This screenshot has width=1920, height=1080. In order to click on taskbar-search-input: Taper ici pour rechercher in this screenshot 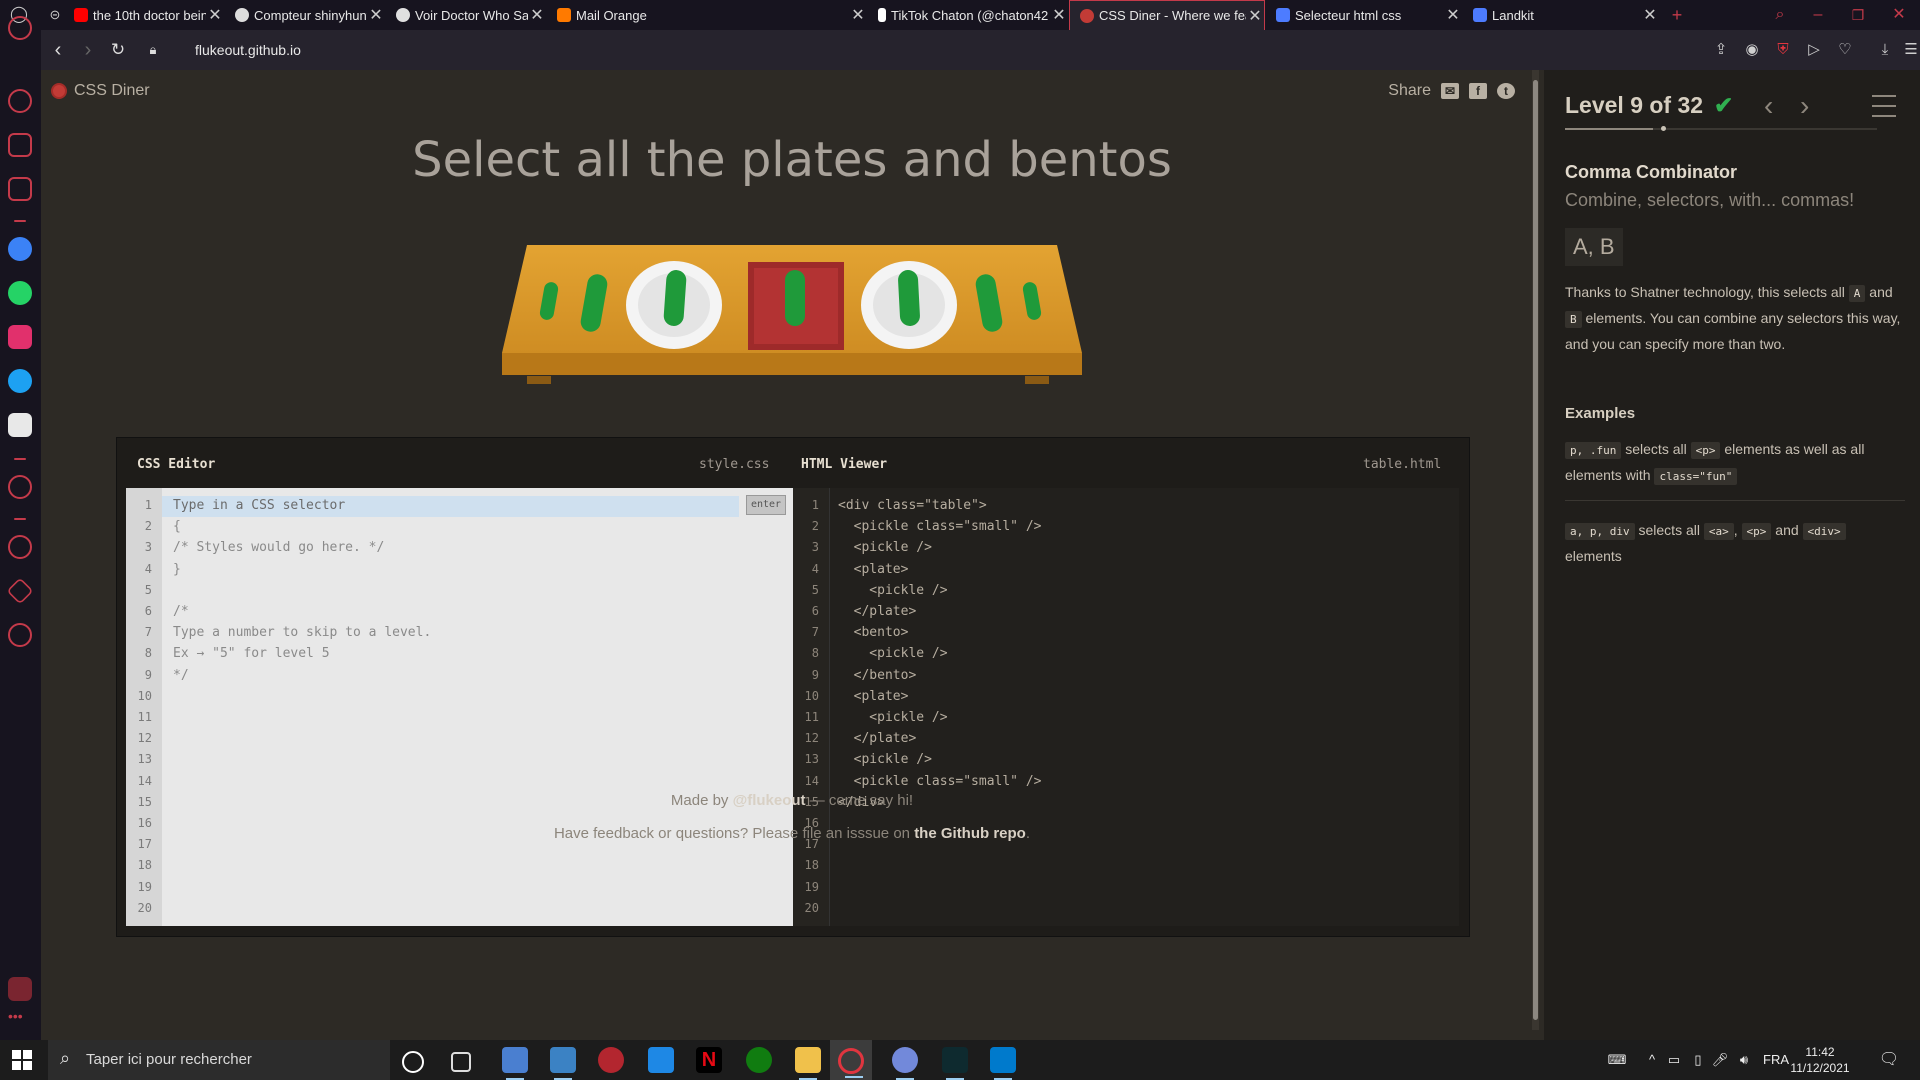, I will do `click(219, 1060)`.